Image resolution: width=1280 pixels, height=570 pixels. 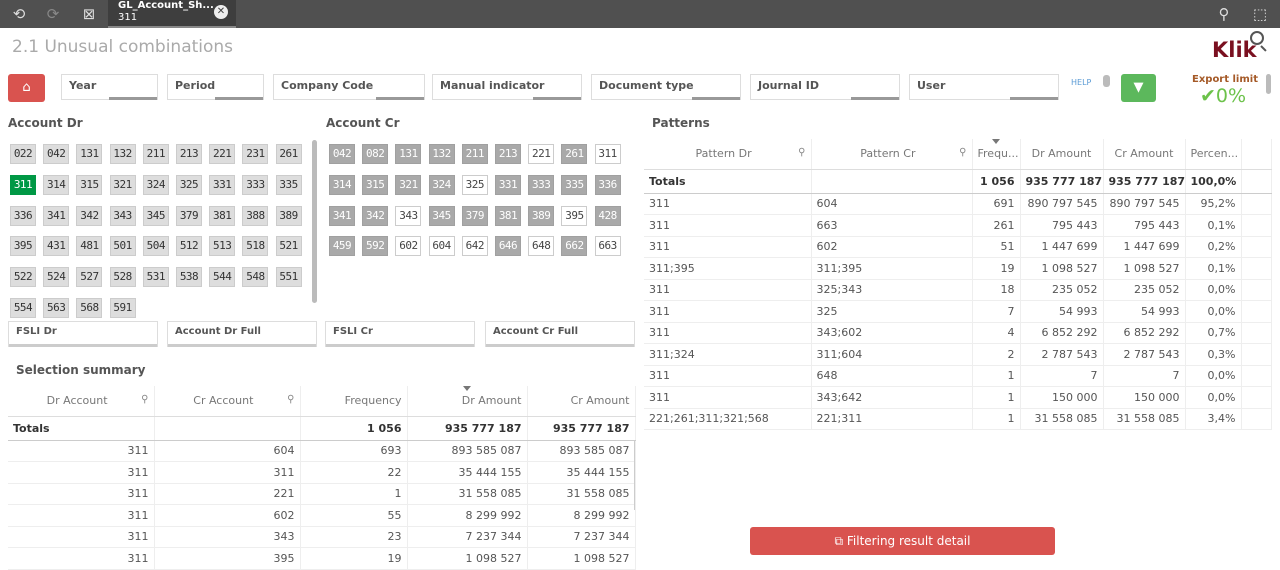 I want to click on account-chip-663: 663, so click(x=607, y=246).